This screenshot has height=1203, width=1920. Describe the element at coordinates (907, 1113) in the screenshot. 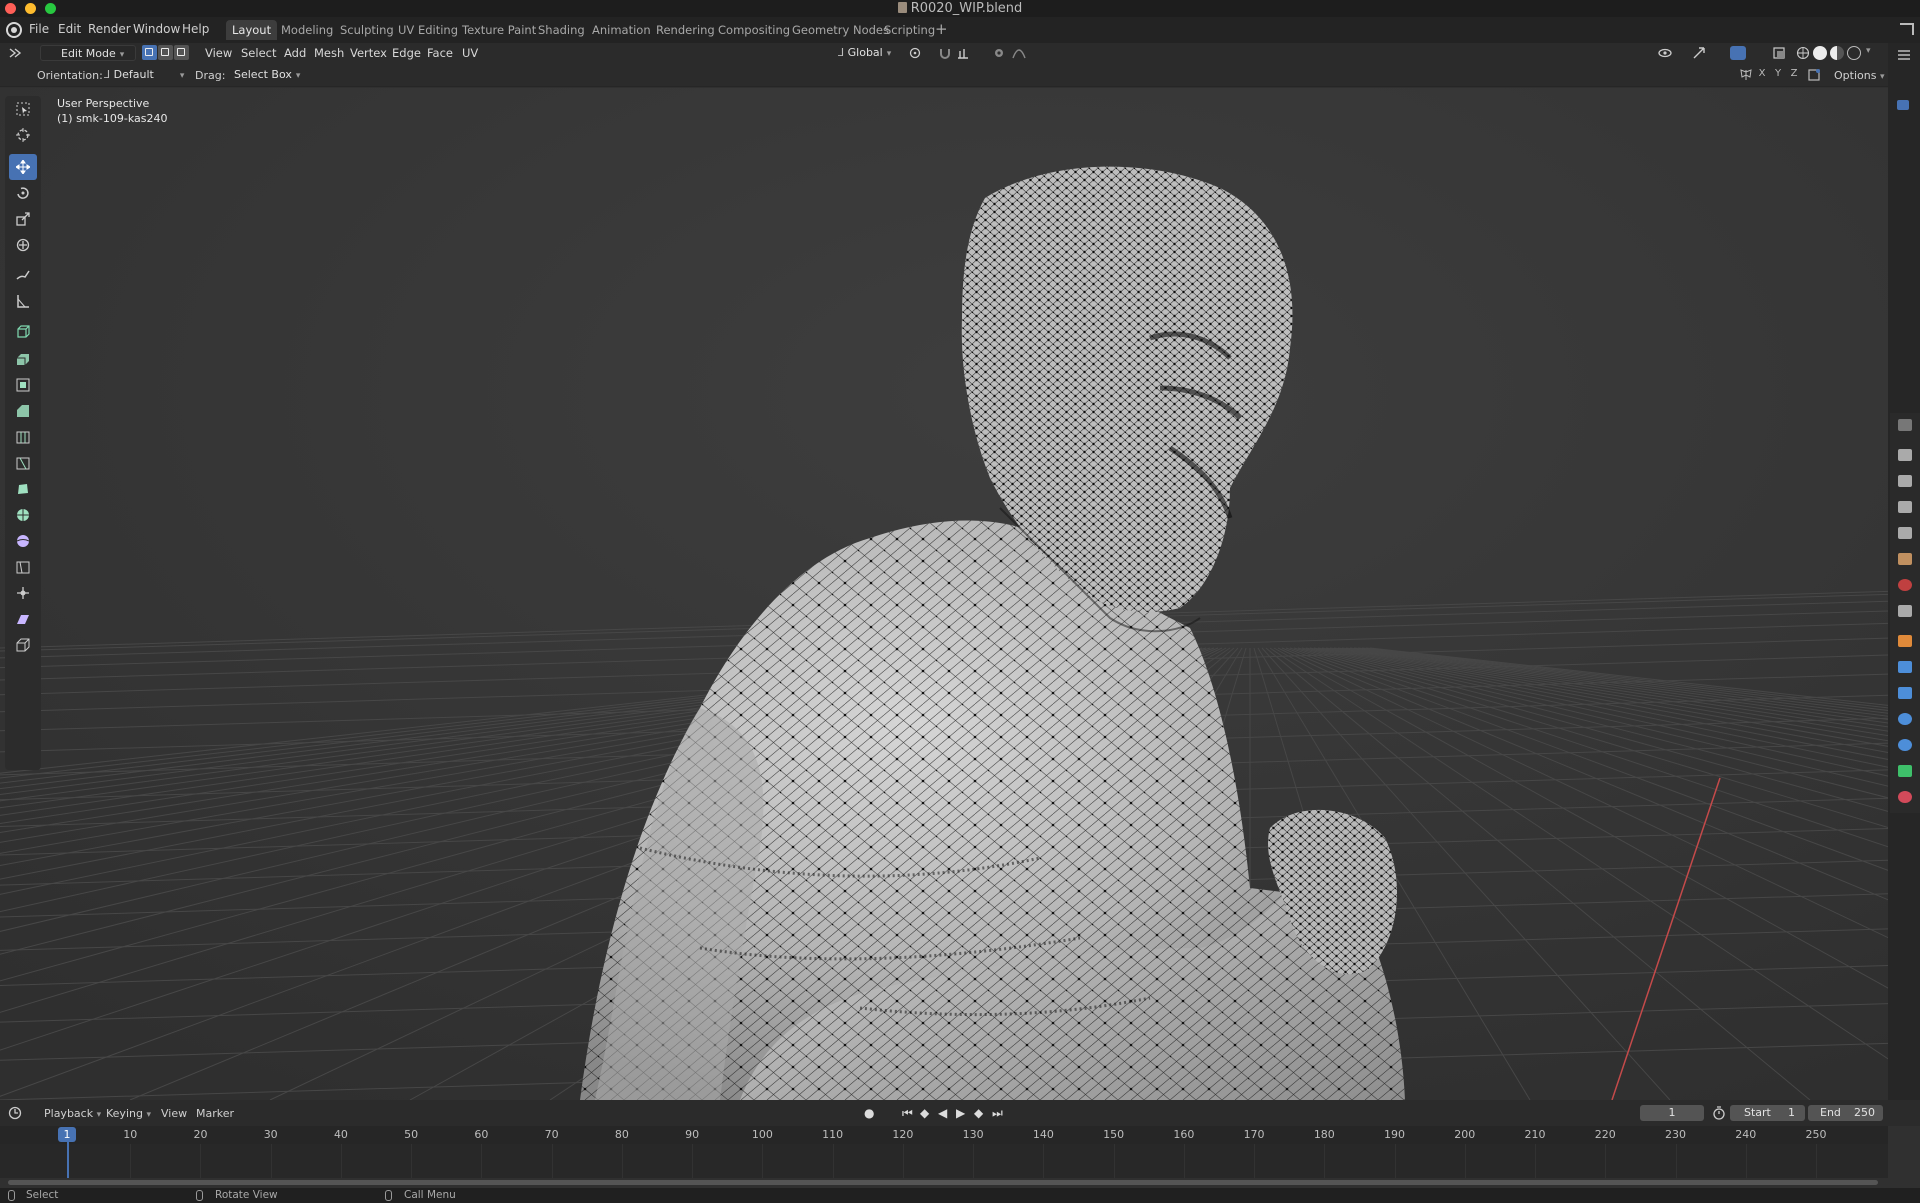

I see `jump-to-start-icon: ⏮` at that location.